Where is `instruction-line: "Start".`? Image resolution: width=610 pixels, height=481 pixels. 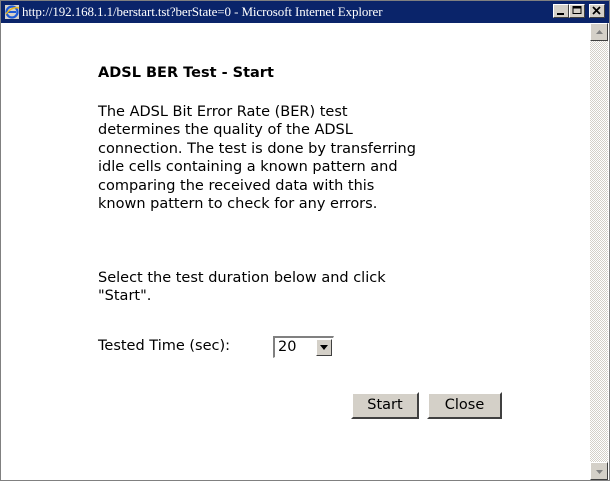
instruction-line: "Start". is located at coordinates (125, 296).